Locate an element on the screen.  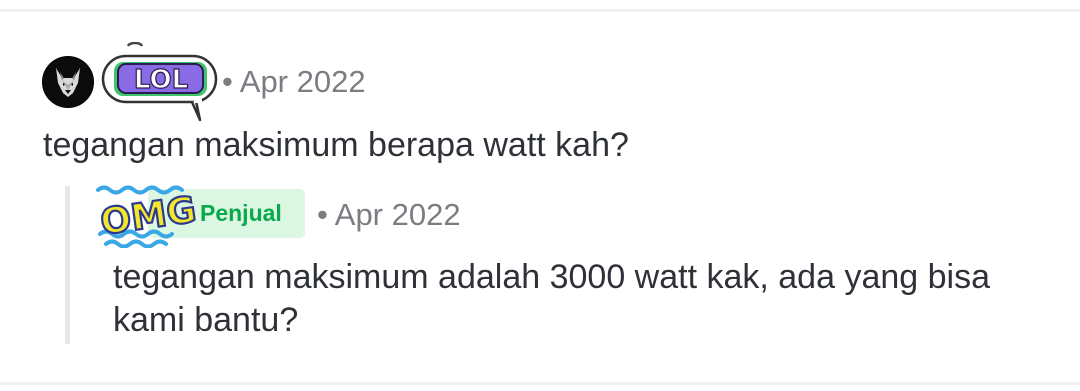
lol-badge-text: LOL is located at coordinates (161, 80).